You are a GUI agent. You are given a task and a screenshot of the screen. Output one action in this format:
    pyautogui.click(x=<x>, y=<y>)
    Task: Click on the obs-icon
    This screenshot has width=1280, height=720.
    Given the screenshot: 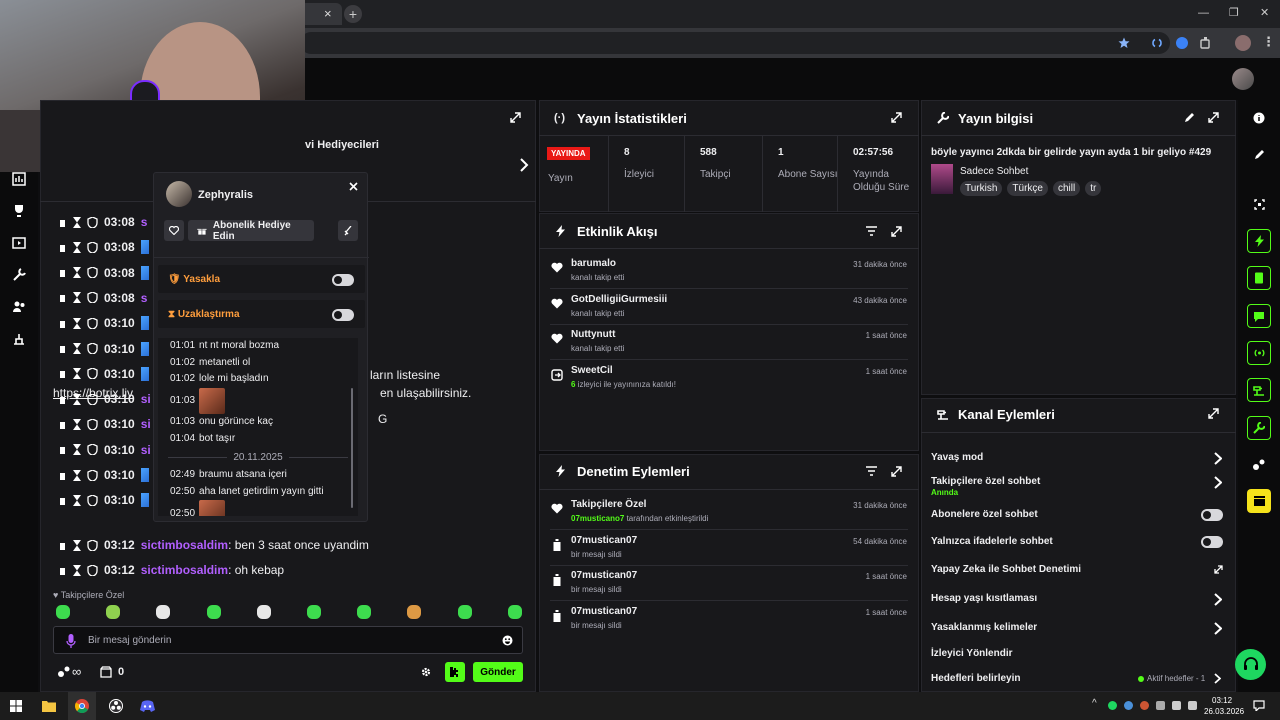 What is the action you would take?
    pyautogui.click(x=116, y=706)
    